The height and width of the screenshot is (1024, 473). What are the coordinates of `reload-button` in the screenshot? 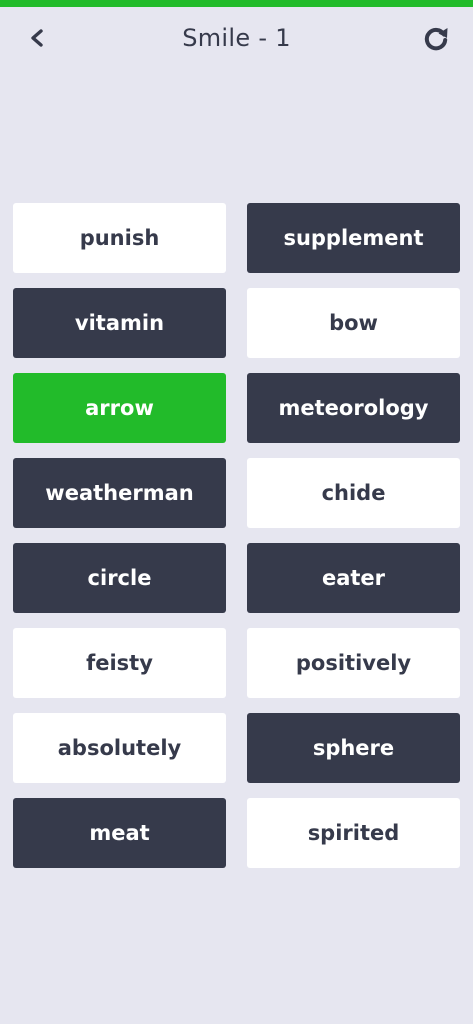 It's located at (436, 39).